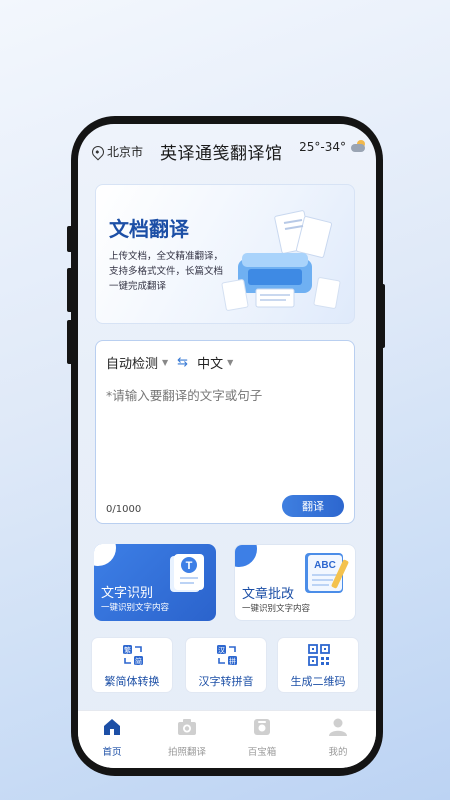 The height and width of the screenshot is (800, 450). I want to click on generate-qrcode-tool: 生成二维码, so click(318, 665).